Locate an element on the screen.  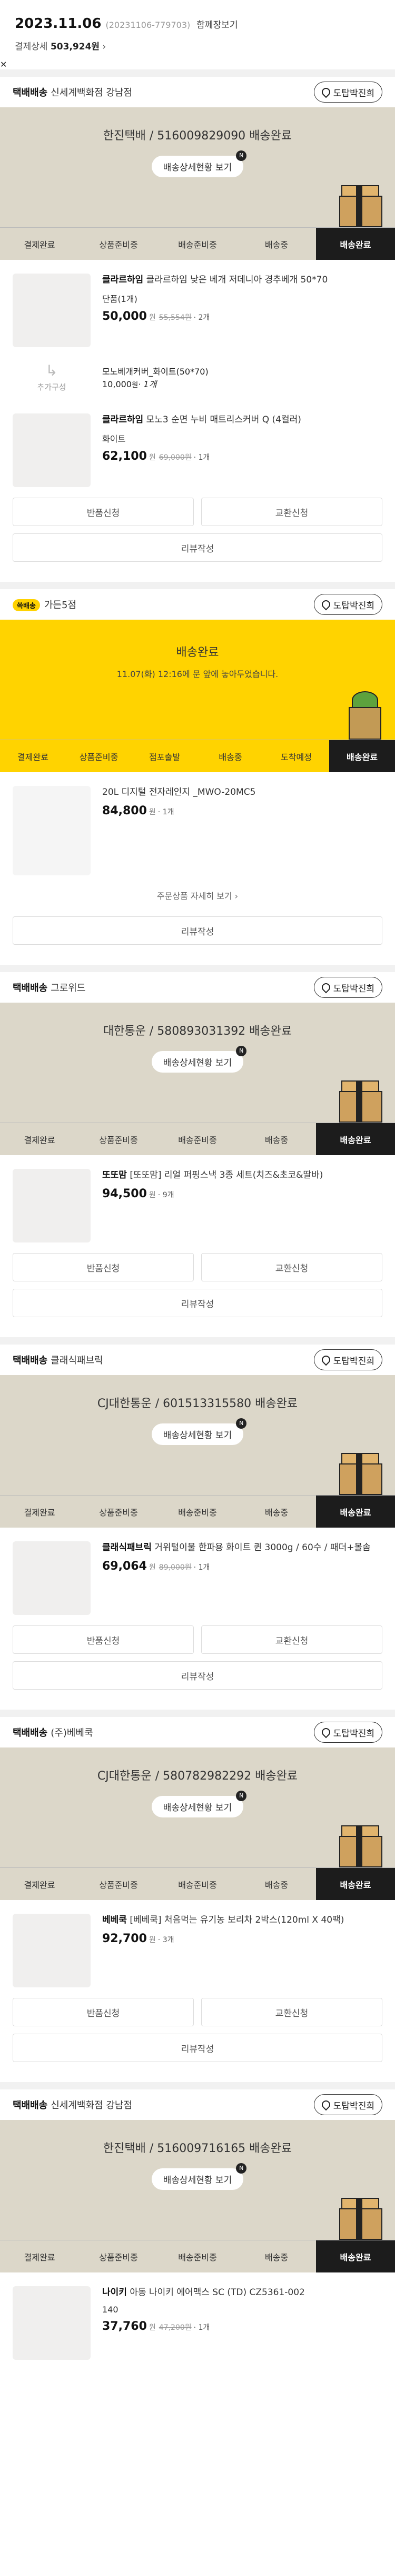
return-arrow-icon: ↳ is located at coordinates (51, 370).